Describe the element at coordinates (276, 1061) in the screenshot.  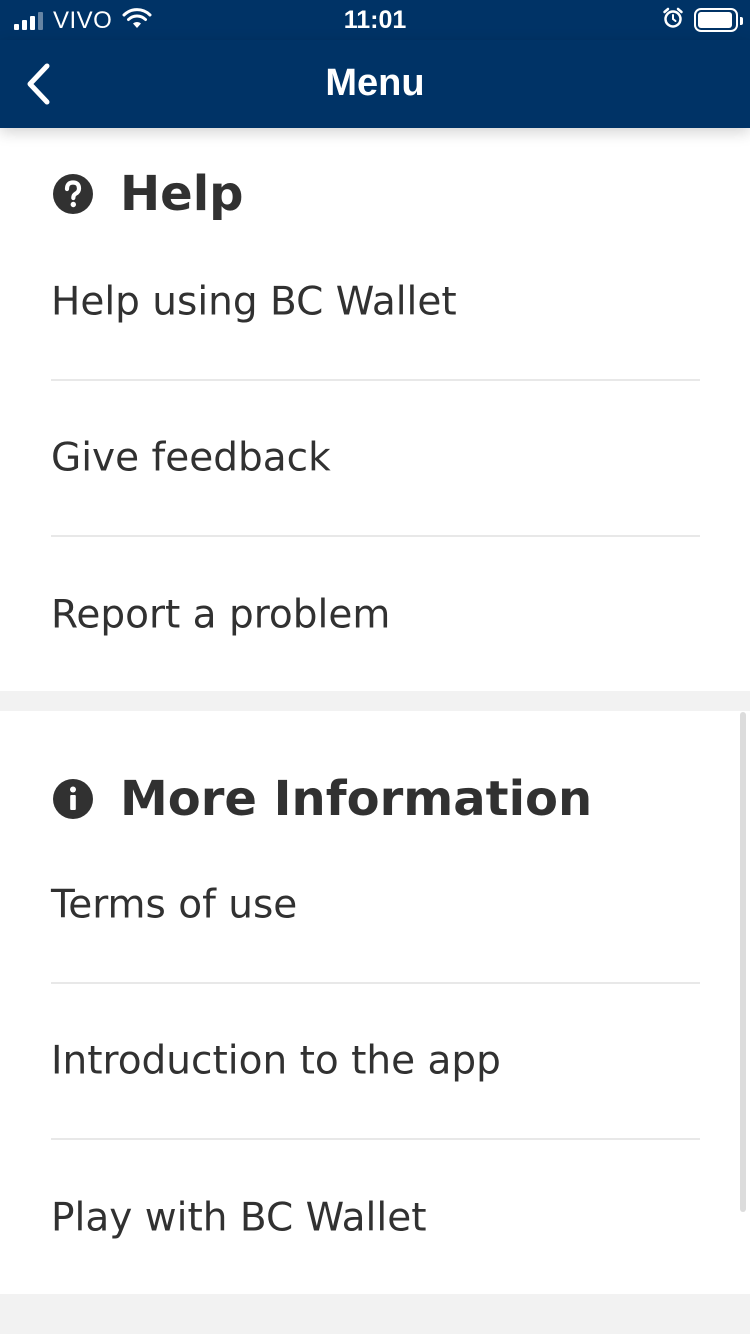
I see `menu-item-label: Introduction to the app` at that location.